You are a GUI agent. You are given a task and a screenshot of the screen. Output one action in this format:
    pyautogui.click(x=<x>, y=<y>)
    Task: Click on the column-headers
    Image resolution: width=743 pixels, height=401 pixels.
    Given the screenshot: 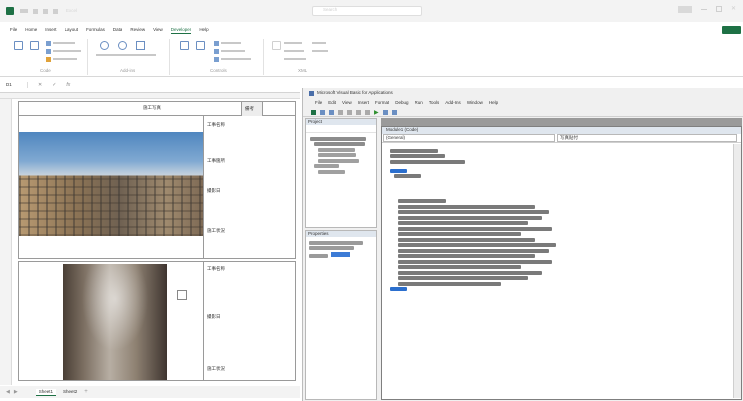 What is the action you would take?
    pyautogui.click(x=150, y=96)
    